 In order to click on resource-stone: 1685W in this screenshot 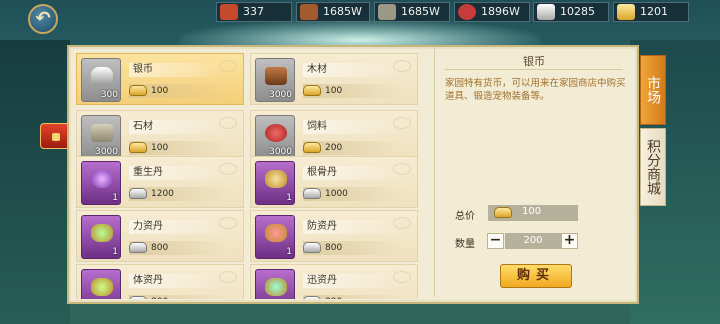, I will do `click(412, 12)`.